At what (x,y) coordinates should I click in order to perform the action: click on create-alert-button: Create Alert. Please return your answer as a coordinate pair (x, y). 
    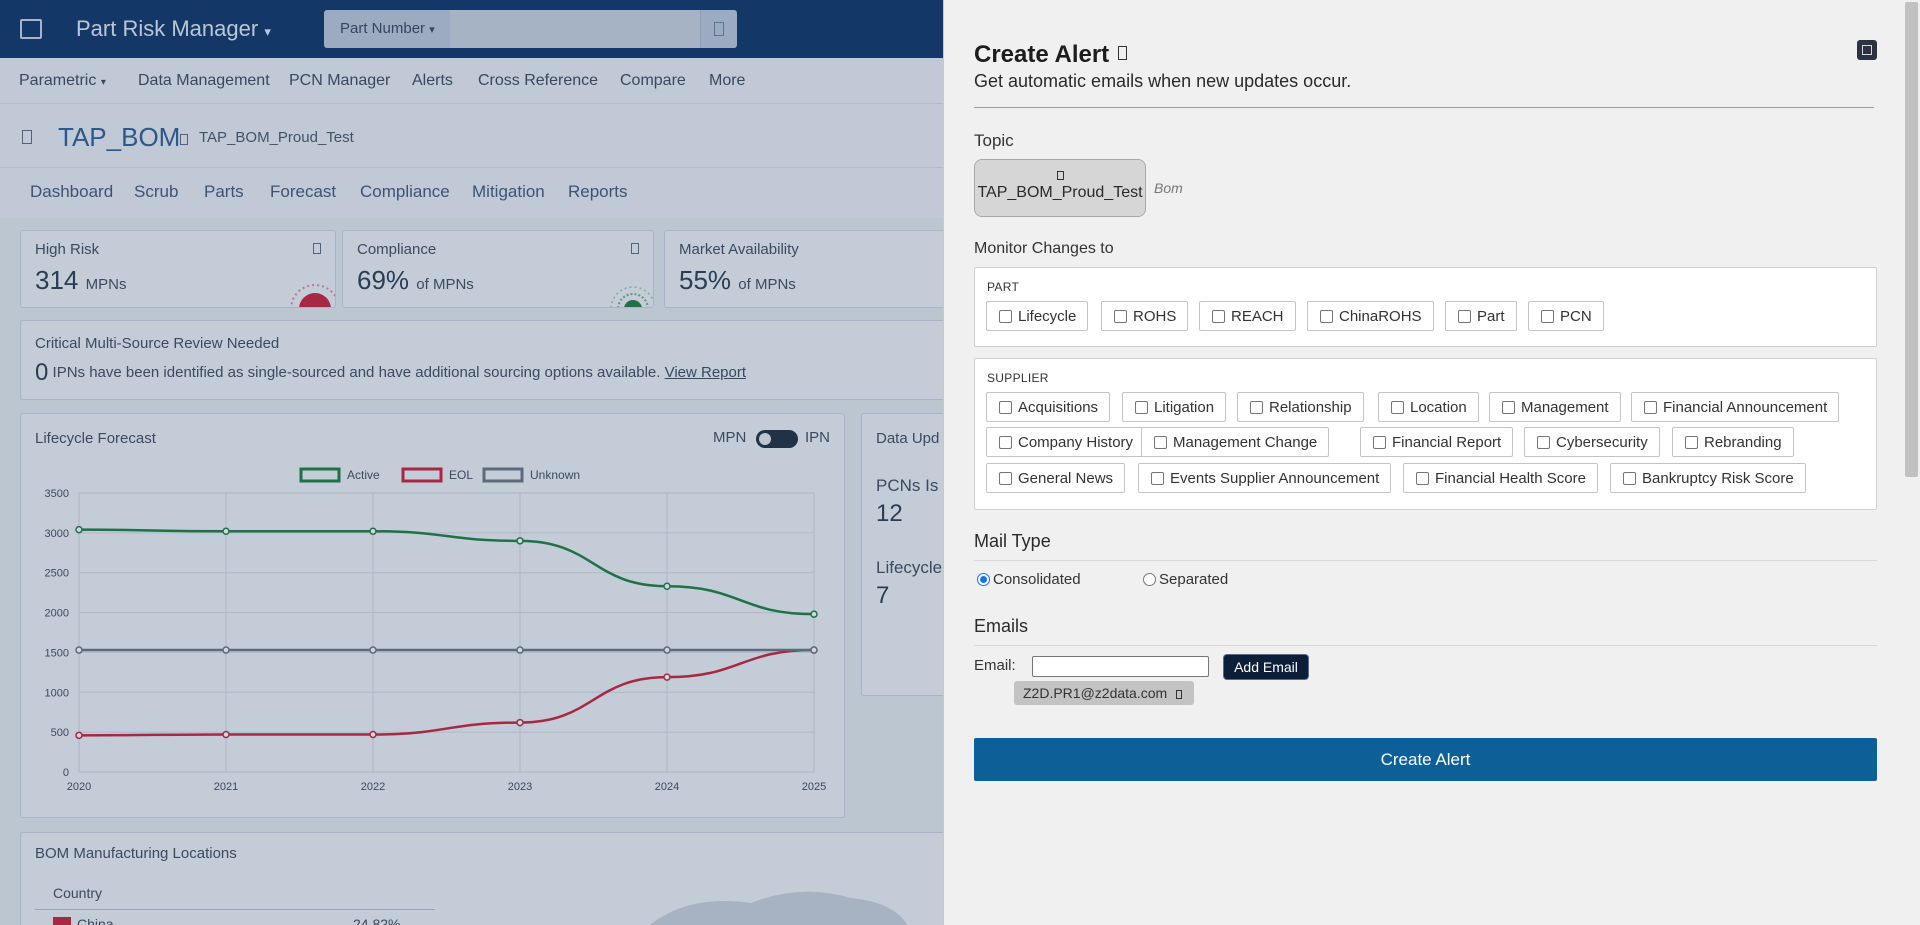
    Looking at the image, I should click on (1425, 759).